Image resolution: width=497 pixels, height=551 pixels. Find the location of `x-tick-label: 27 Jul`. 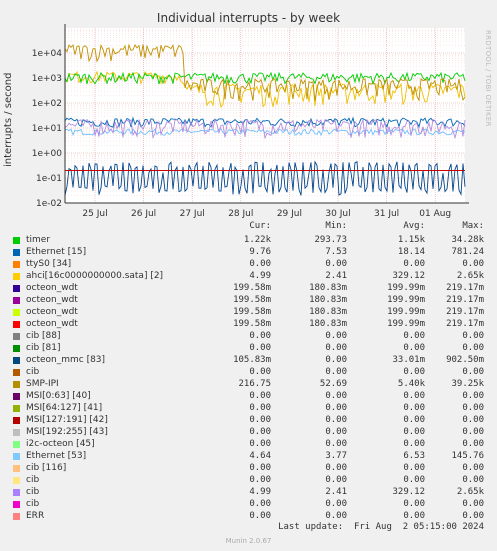

x-tick-label: 27 Jul is located at coordinates (192, 214).